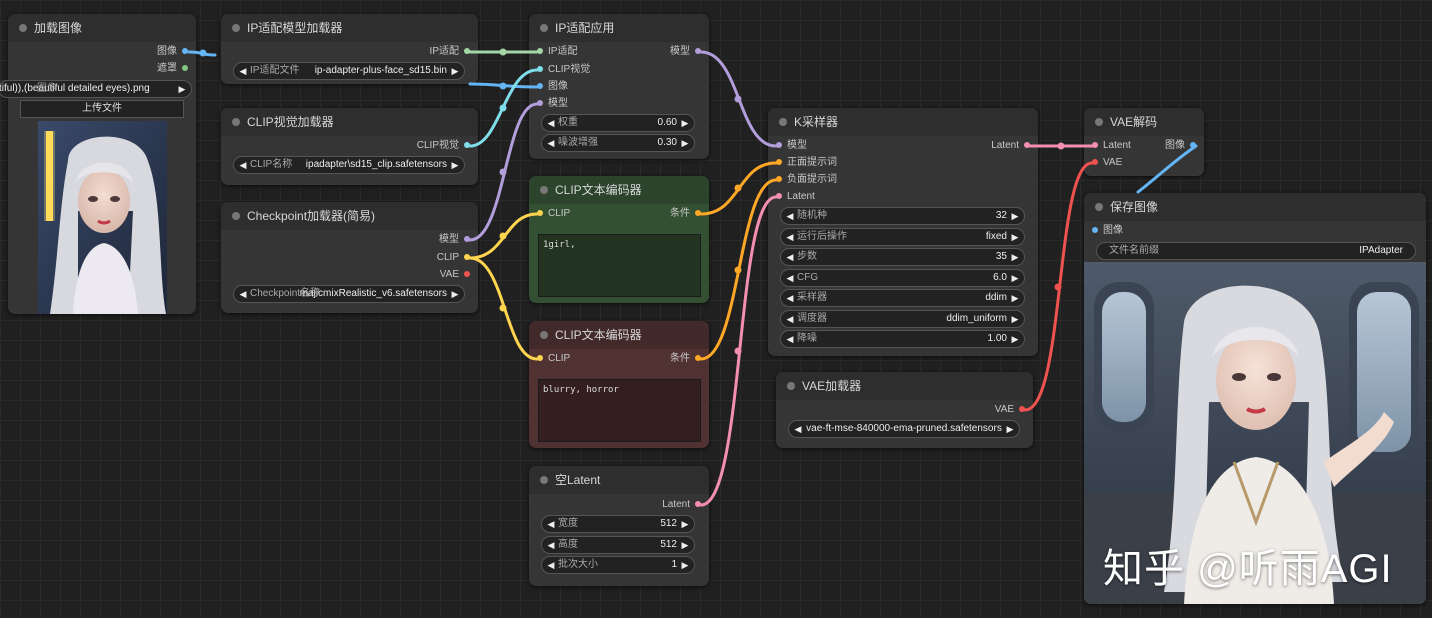 This screenshot has height=618, width=1432. Describe the element at coordinates (806, 163) in the screenshot. I see `input-positive: 正面提示词` at that location.